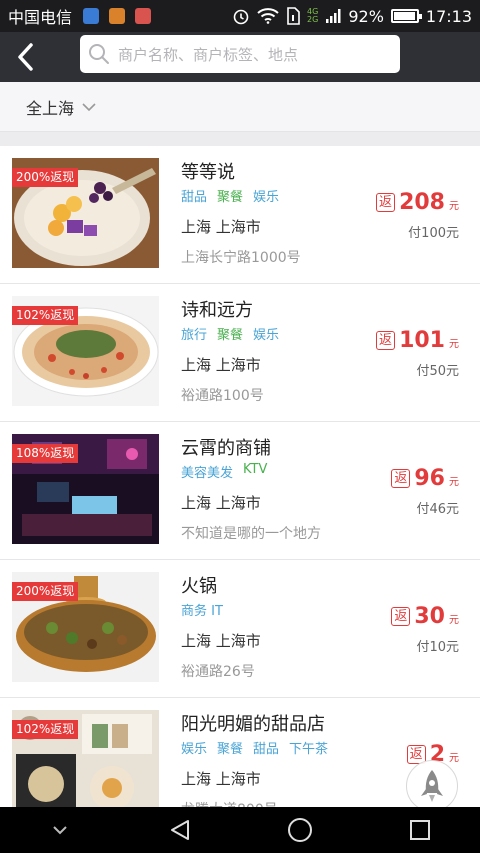  I want to click on signal-icon, so click(333, 16).